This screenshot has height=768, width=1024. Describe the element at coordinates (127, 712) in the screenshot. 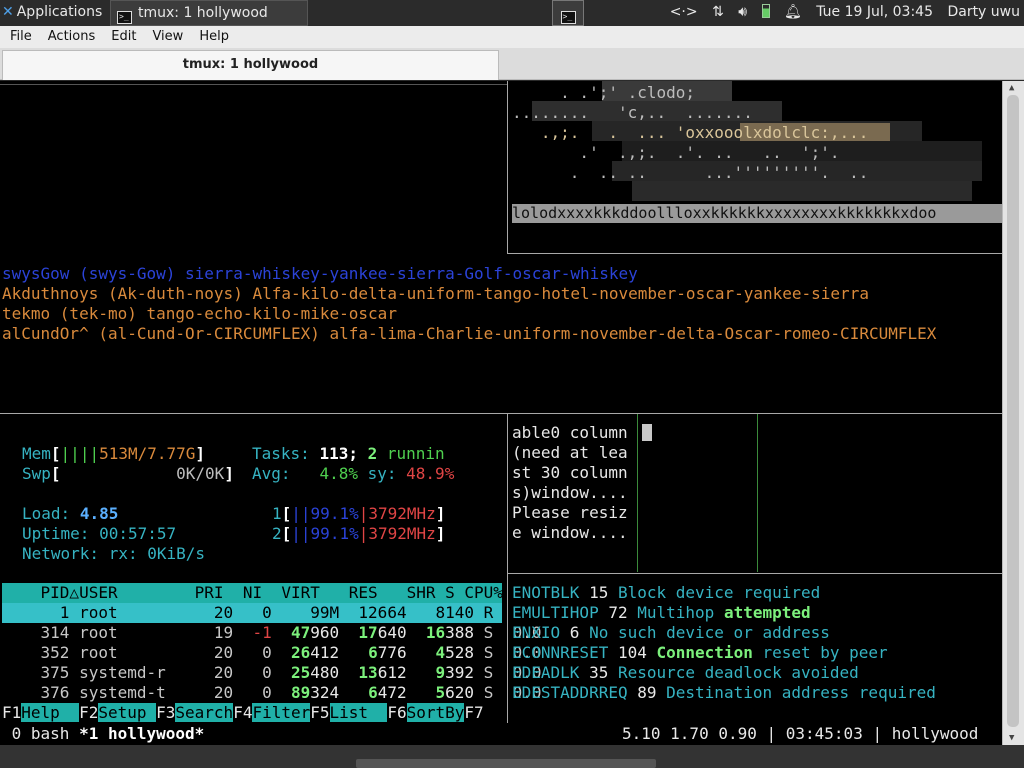

I see `fkey-label: Setup` at that location.